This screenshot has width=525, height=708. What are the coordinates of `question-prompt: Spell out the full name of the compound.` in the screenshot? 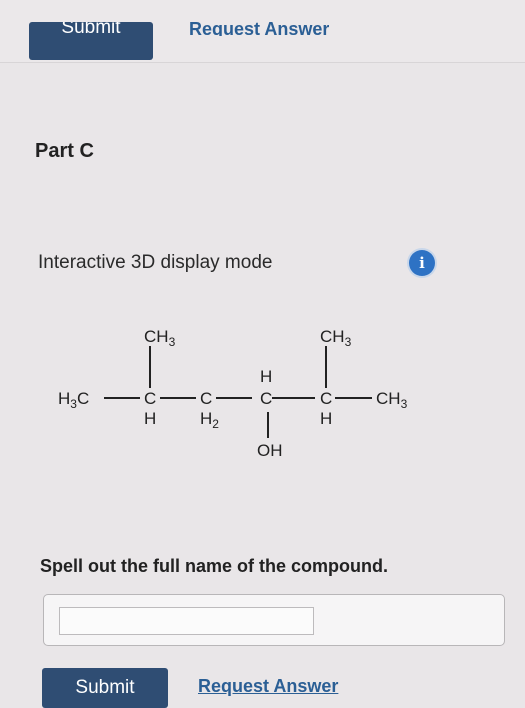 It's located at (214, 566).